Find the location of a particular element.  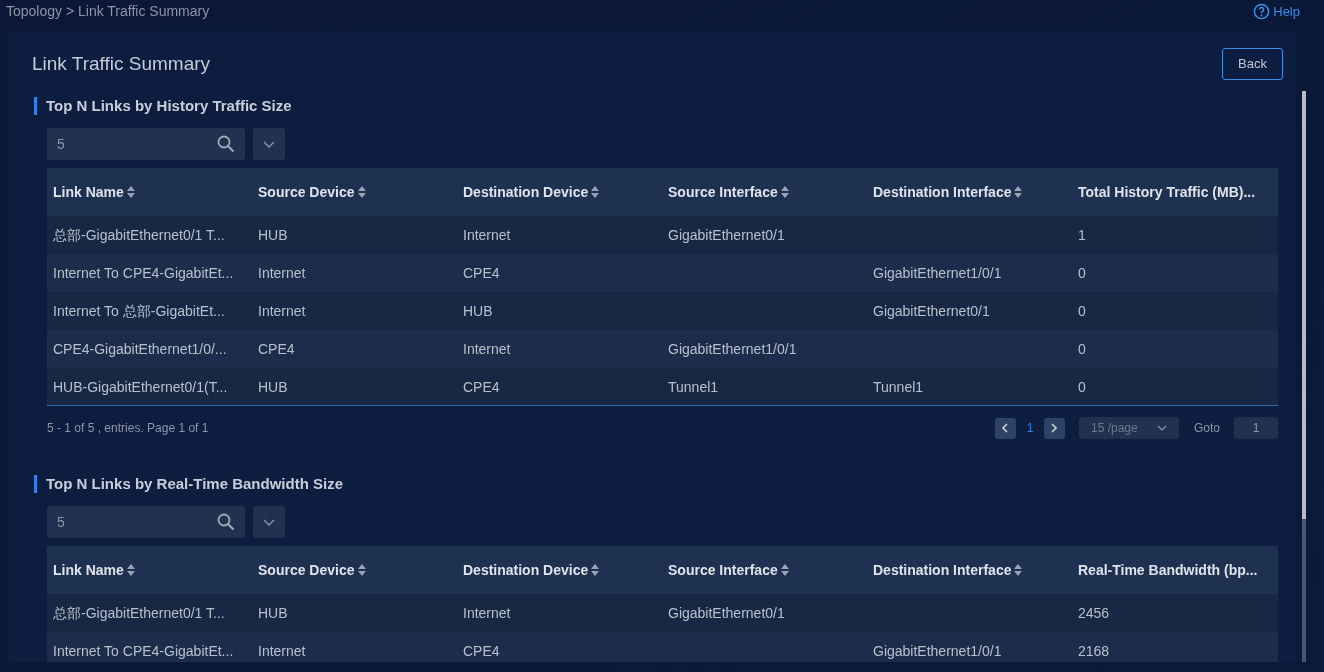

table-row: Internet To 总部-GigabitEt... Internet HUB GigabitEthernet0/1 0 is located at coordinates (662, 311).